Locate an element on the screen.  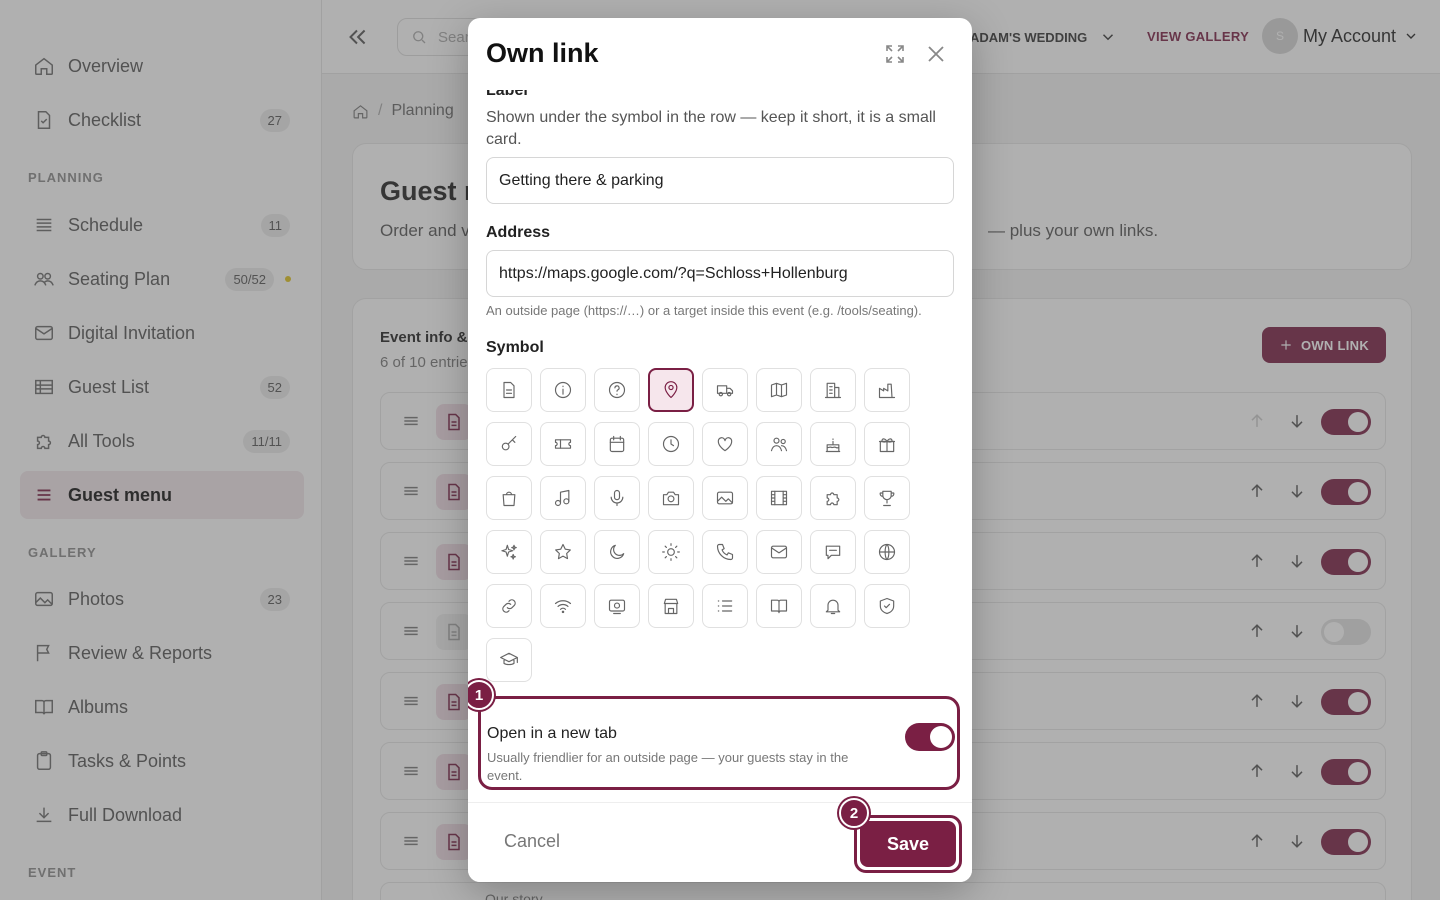
label-input: Getting there & parking is located at coordinates (720, 180).